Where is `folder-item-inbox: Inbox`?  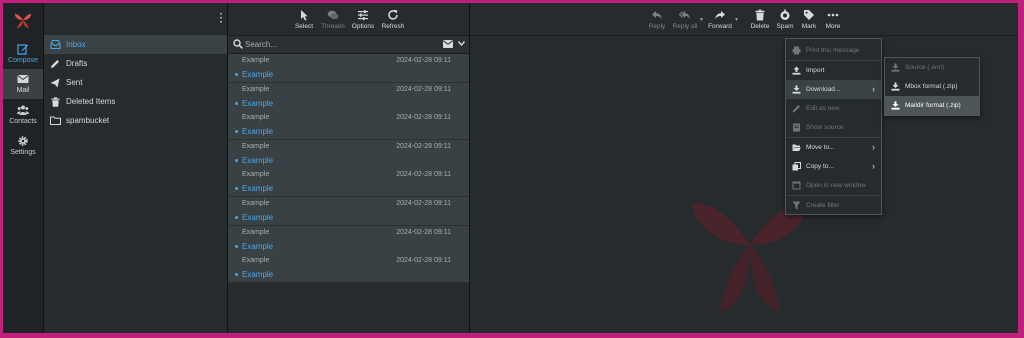
folder-item-inbox: Inbox is located at coordinates (135, 44).